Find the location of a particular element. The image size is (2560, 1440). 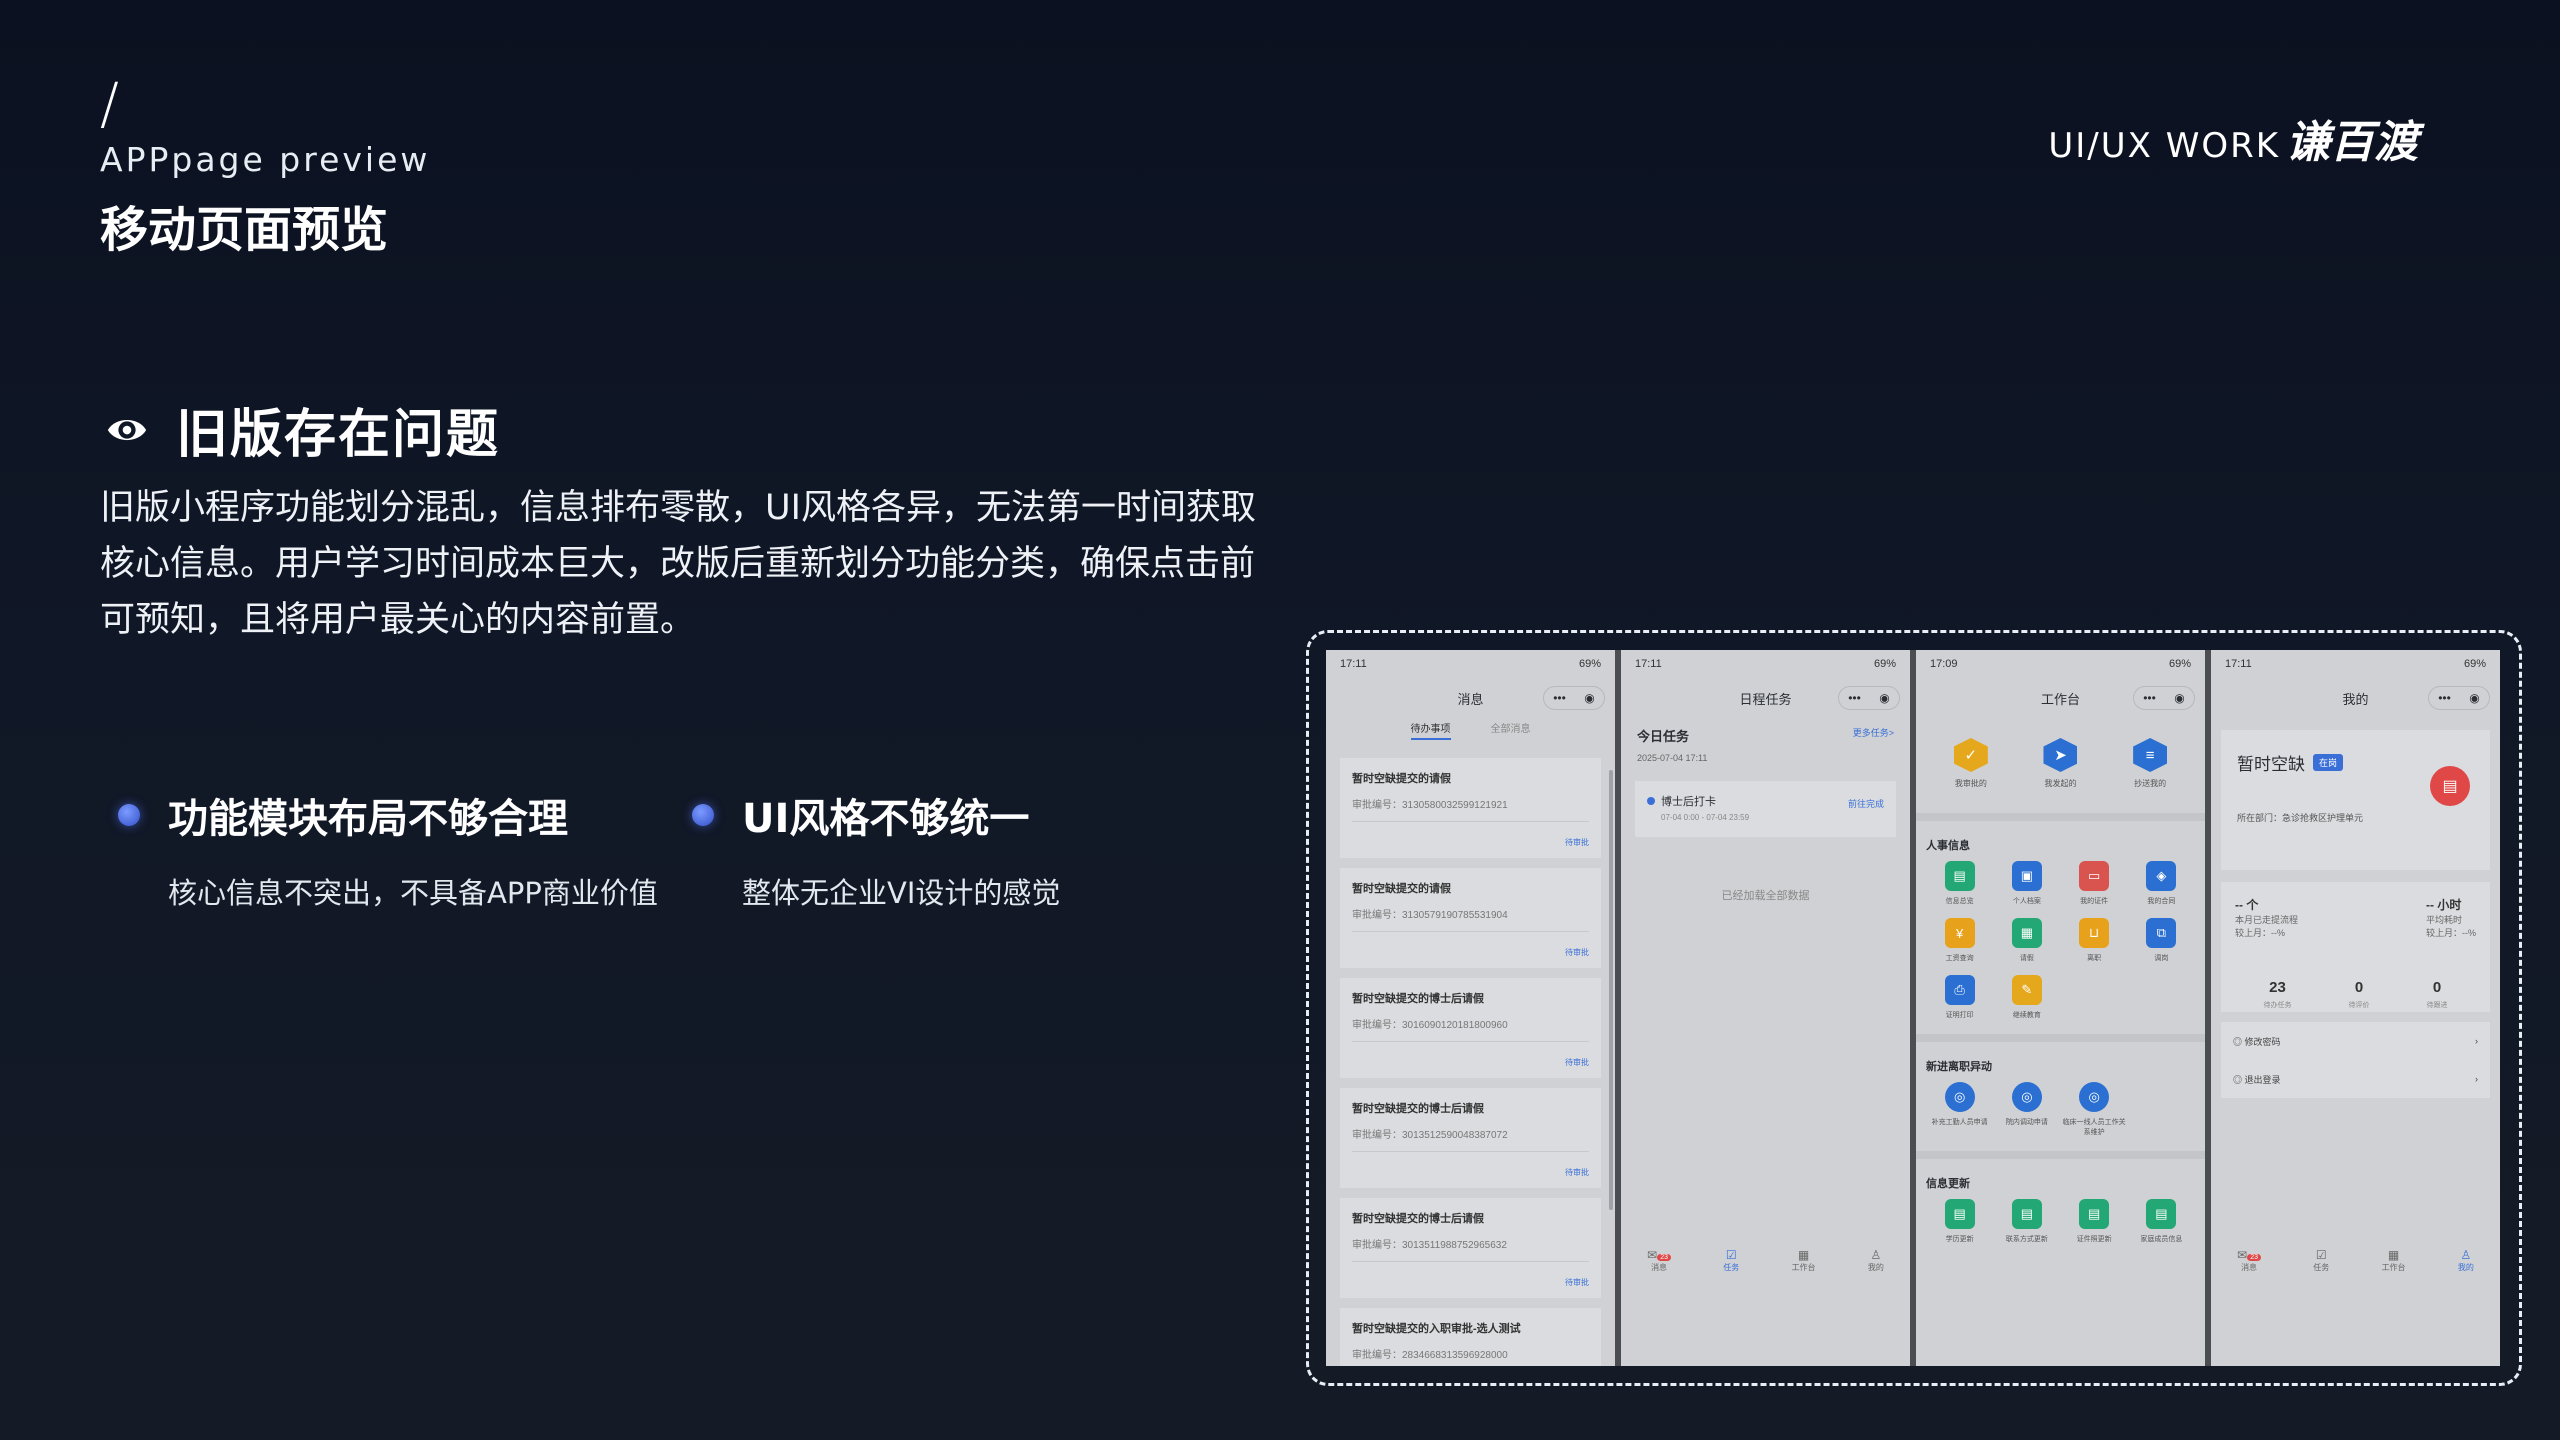

count-item: 0 待评价 is located at coordinates (2359, 994).